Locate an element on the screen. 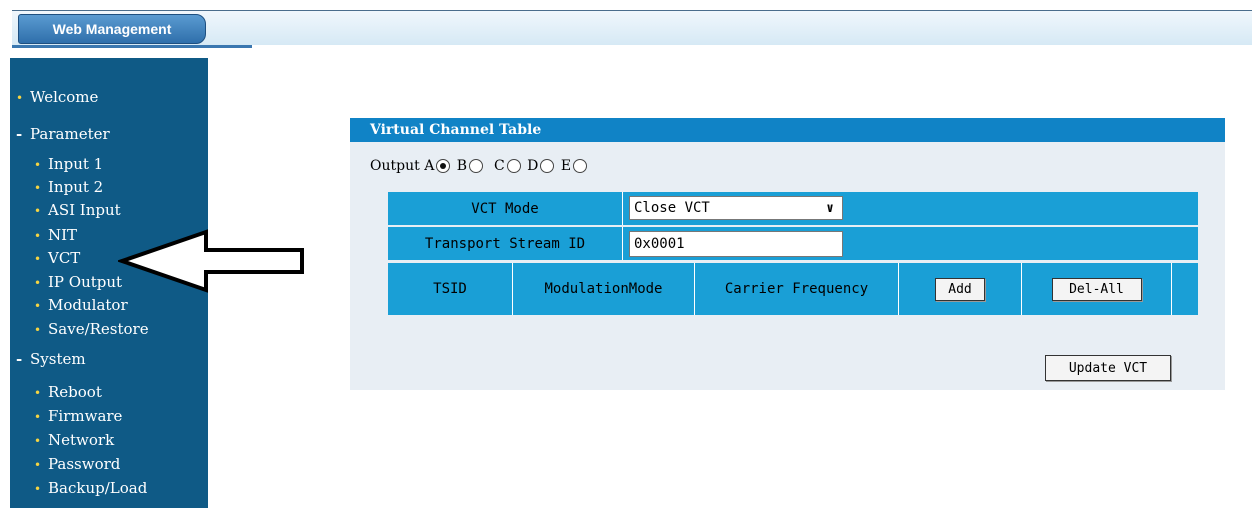  sidebar-item-reboot: • Reboot is located at coordinates (68, 392).